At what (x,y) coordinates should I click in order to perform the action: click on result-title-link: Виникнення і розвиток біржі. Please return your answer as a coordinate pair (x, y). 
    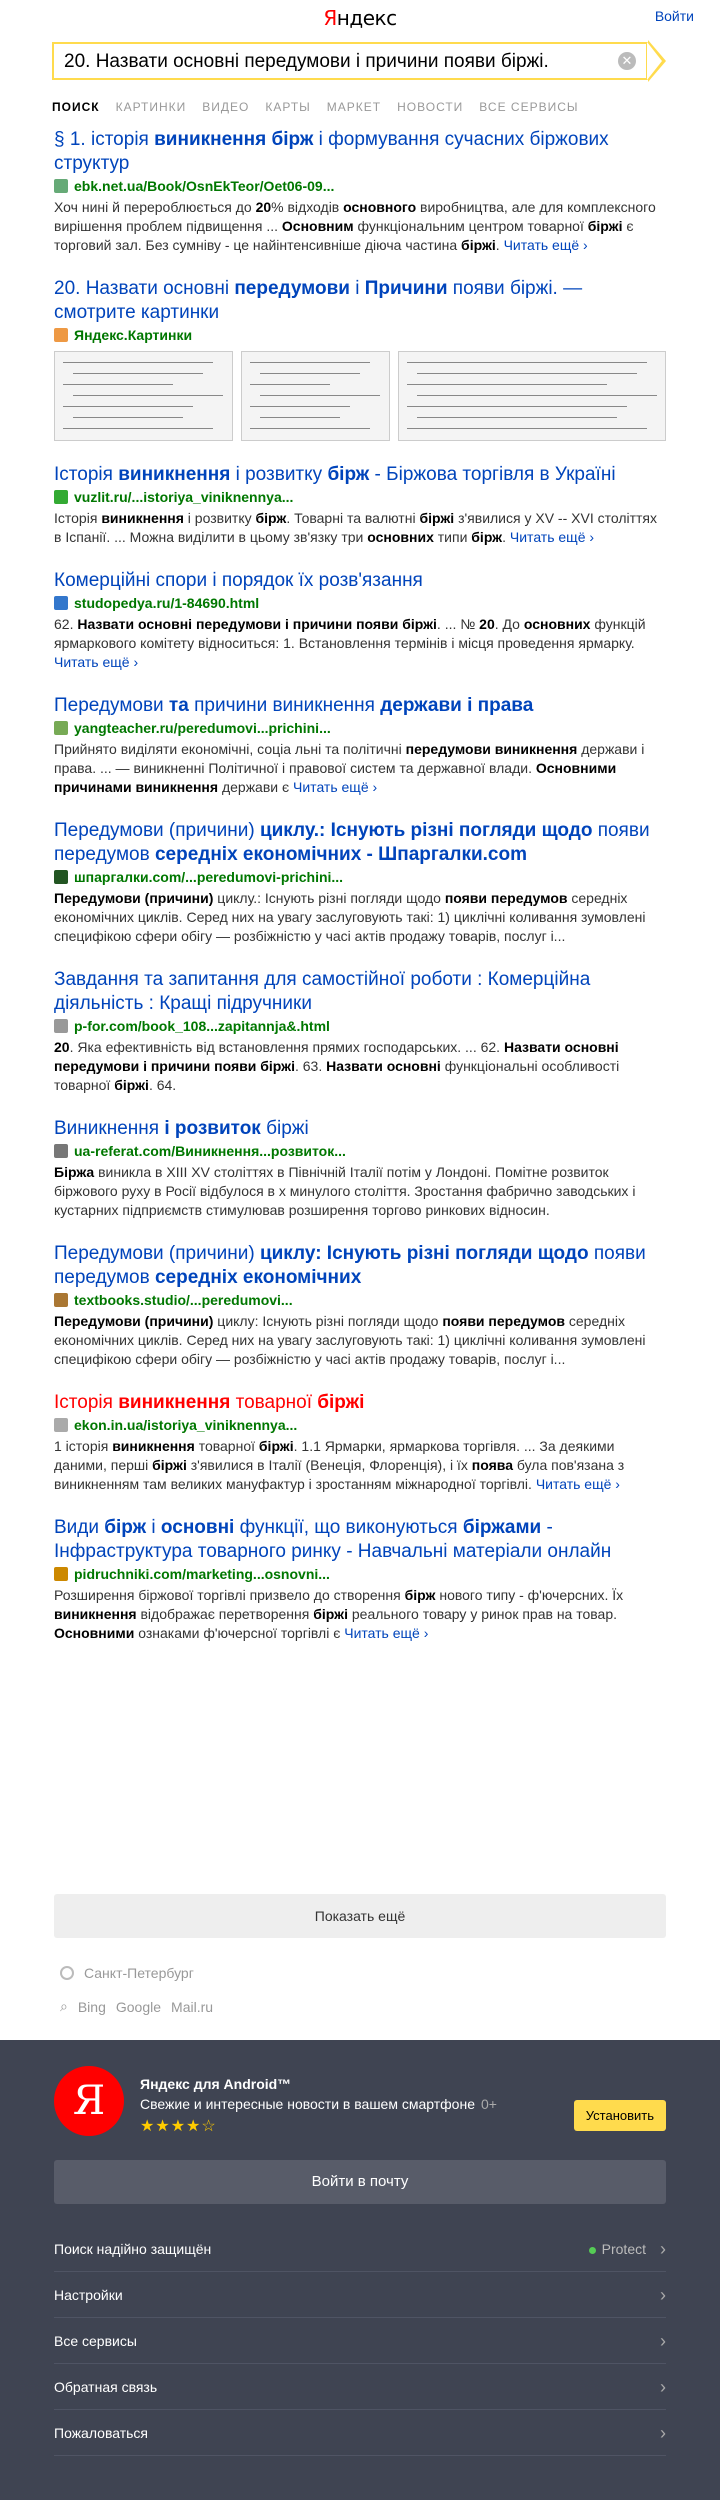
    Looking at the image, I should click on (360, 1129).